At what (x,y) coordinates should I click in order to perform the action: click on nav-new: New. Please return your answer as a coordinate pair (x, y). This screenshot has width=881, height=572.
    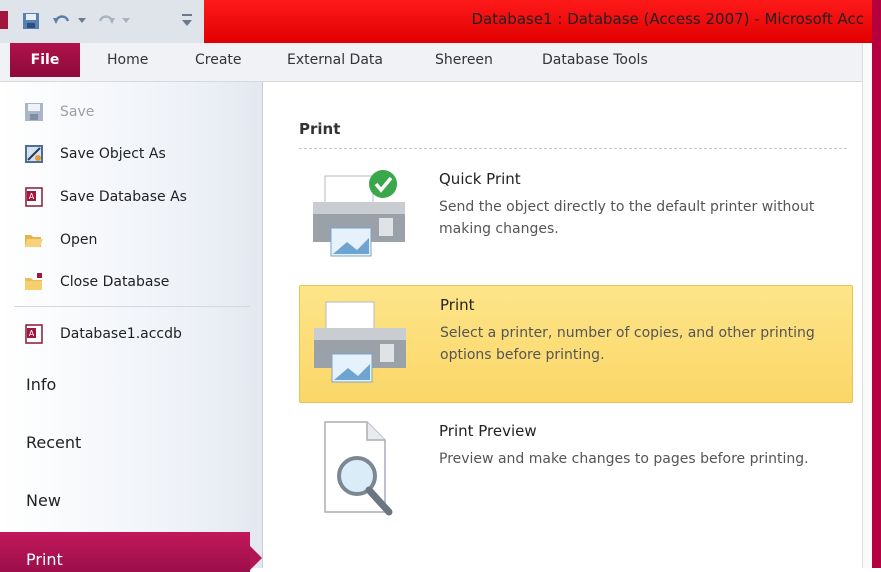
    Looking at the image, I should click on (131, 501).